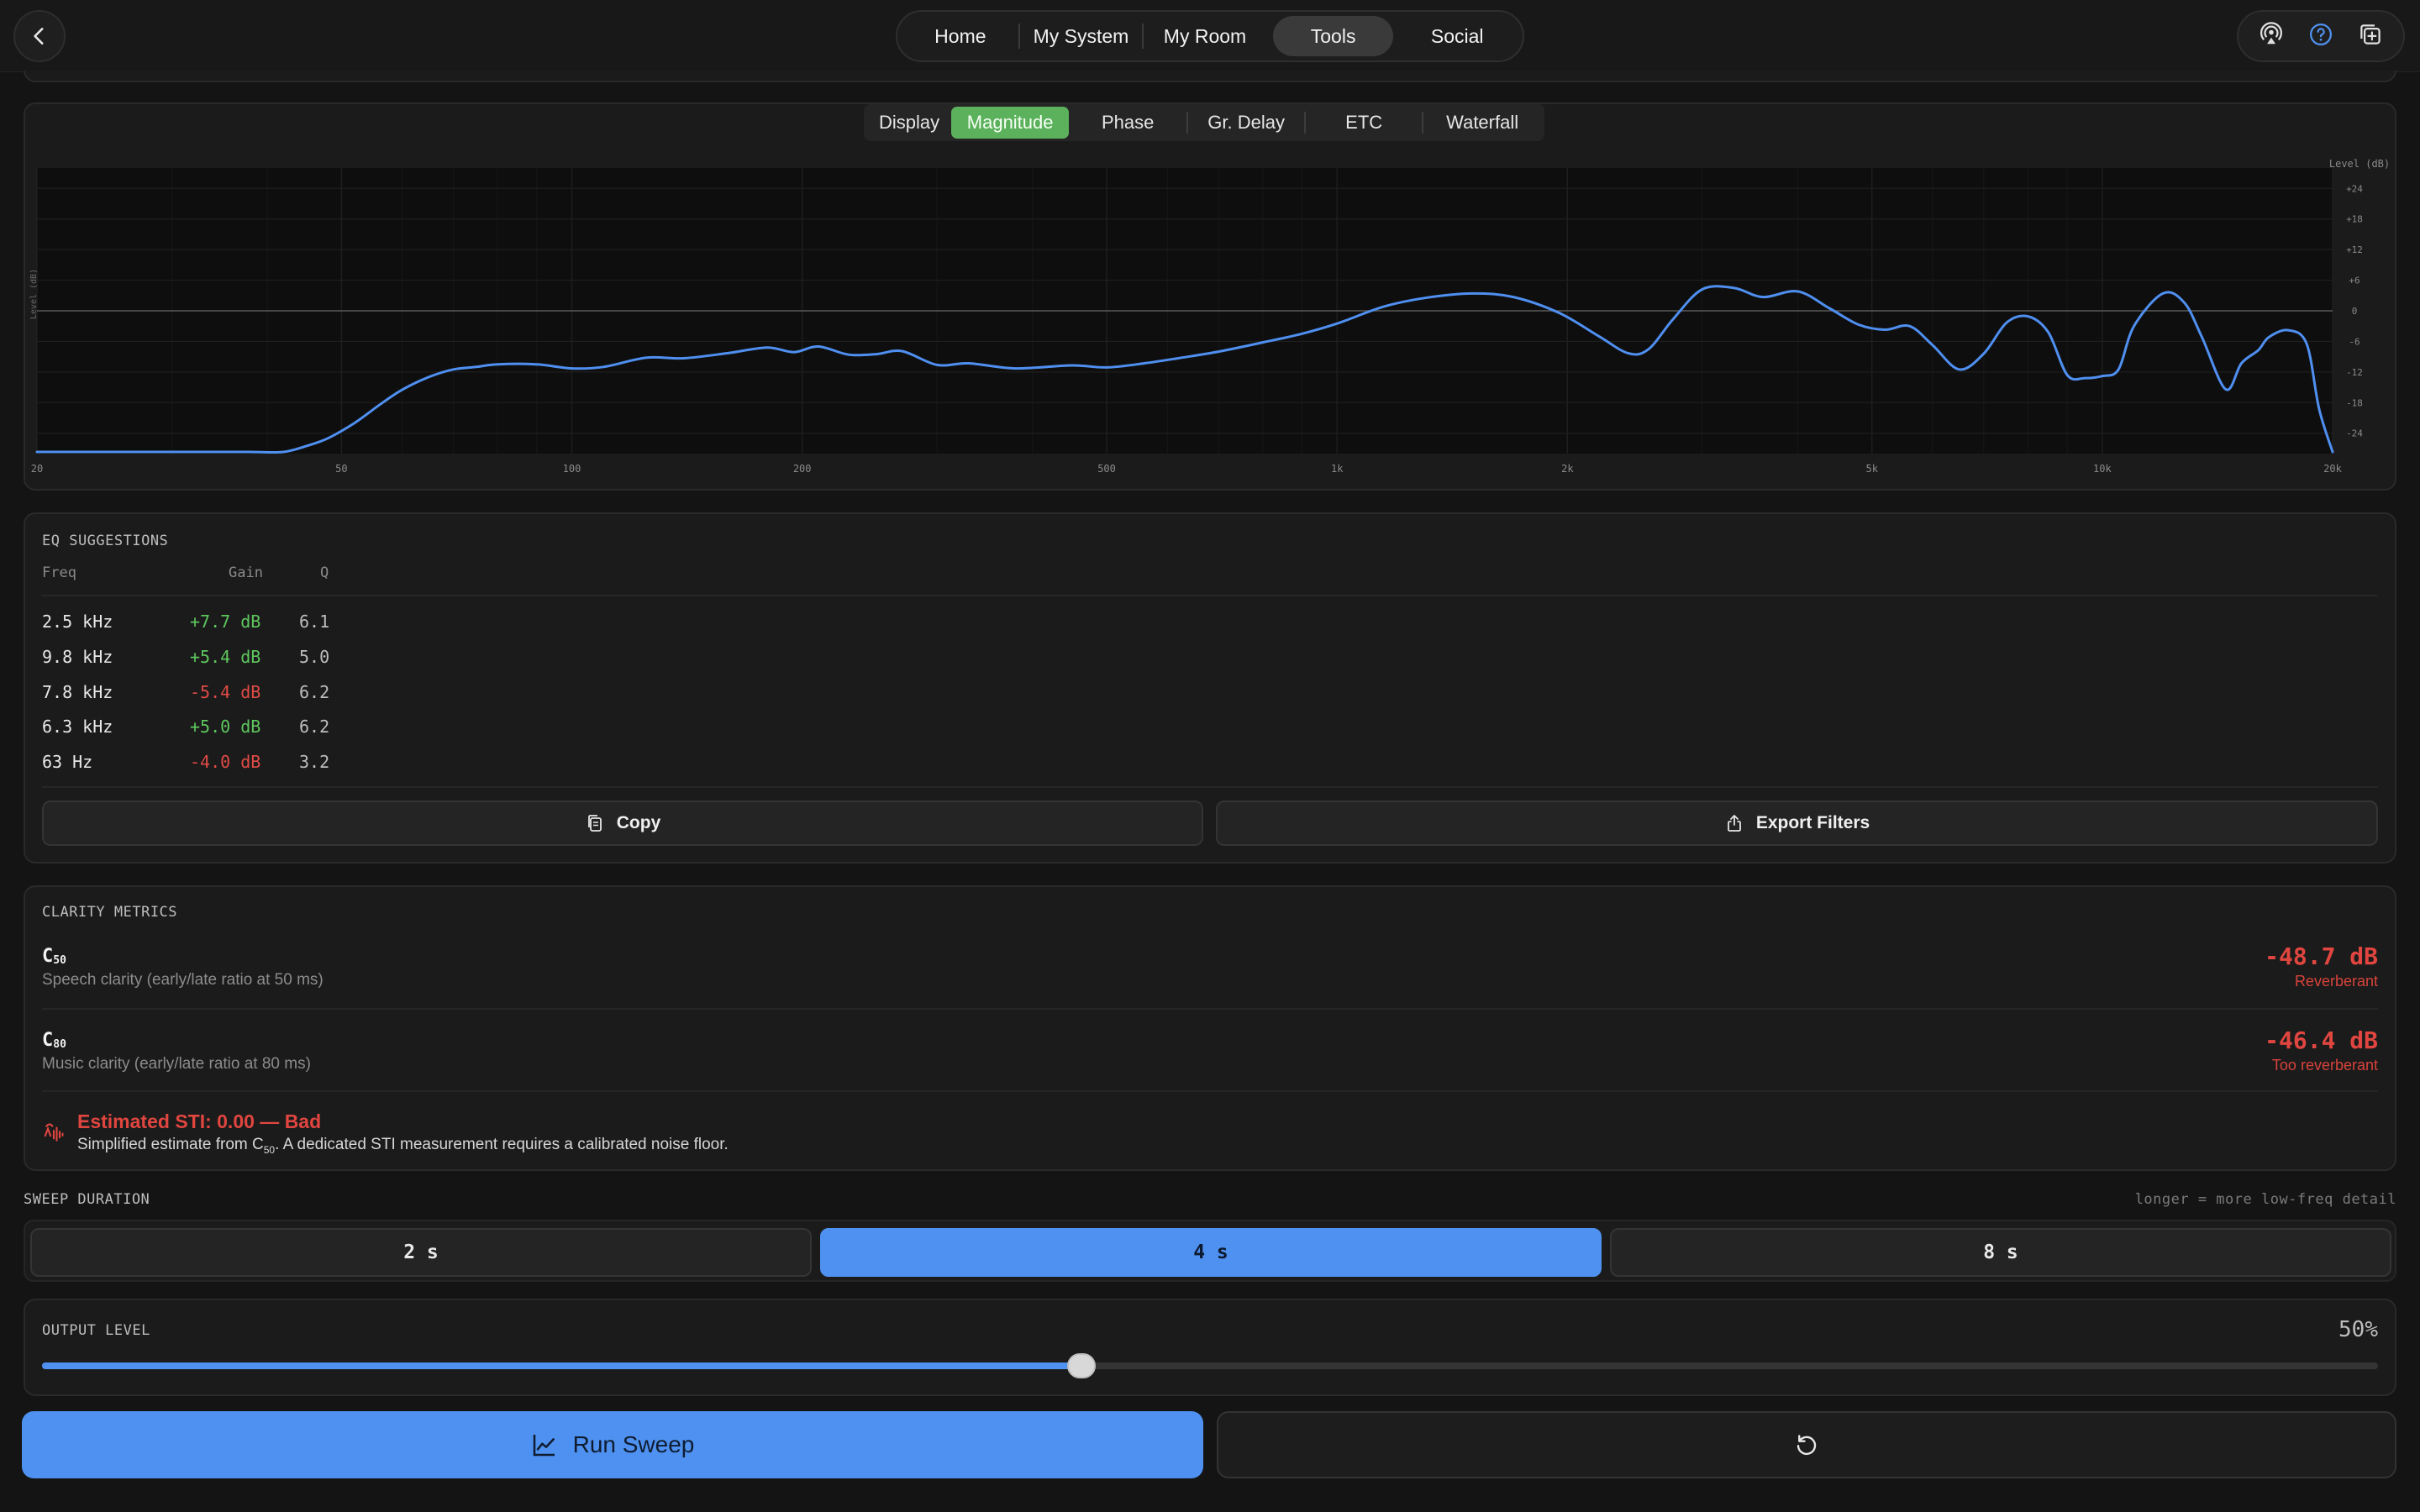  I want to click on run-sweep-label: Run Sweep, so click(633, 1444).